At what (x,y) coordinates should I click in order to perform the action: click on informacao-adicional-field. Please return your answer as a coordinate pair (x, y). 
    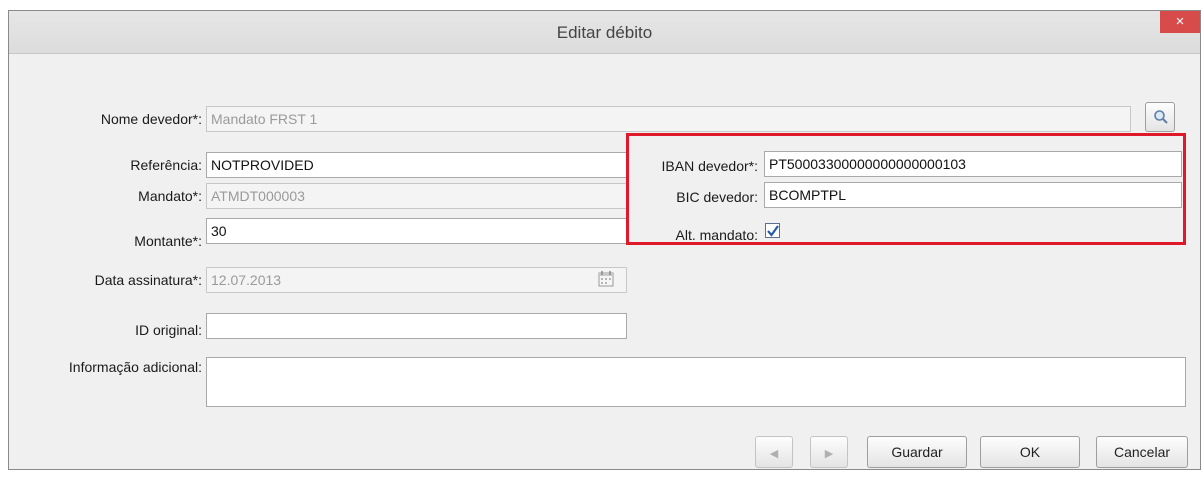
    Looking at the image, I should click on (696, 382).